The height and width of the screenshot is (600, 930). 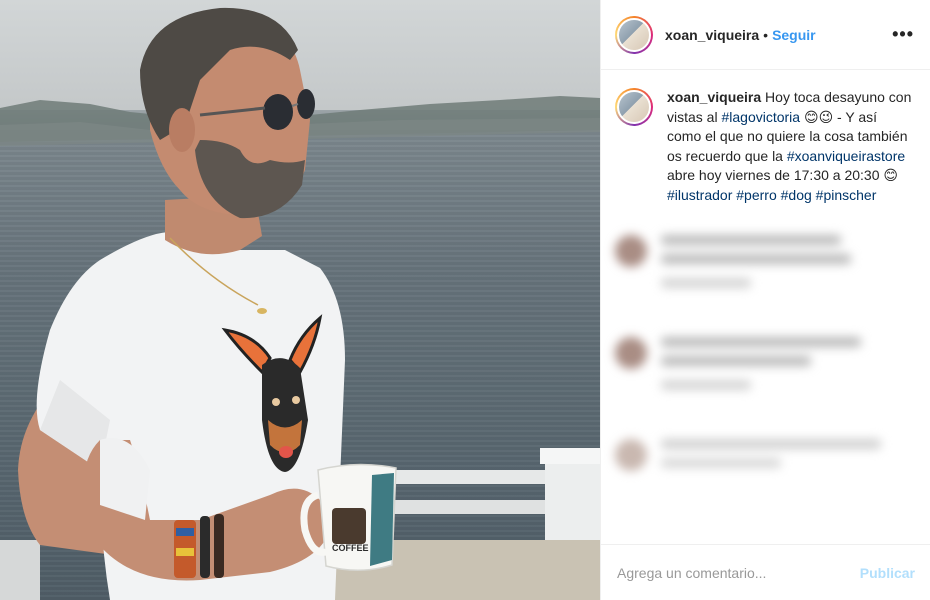 What do you see at coordinates (903, 34) in the screenshot?
I see `more-options-icon: •••` at bounding box center [903, 34].